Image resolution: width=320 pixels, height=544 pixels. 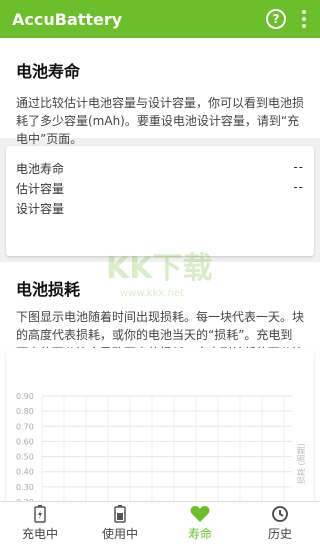 What do you see at coordinates (25, 411) in the screenshot?
I see `y-tick-label: 0.80` at bounding box center [25, 411].